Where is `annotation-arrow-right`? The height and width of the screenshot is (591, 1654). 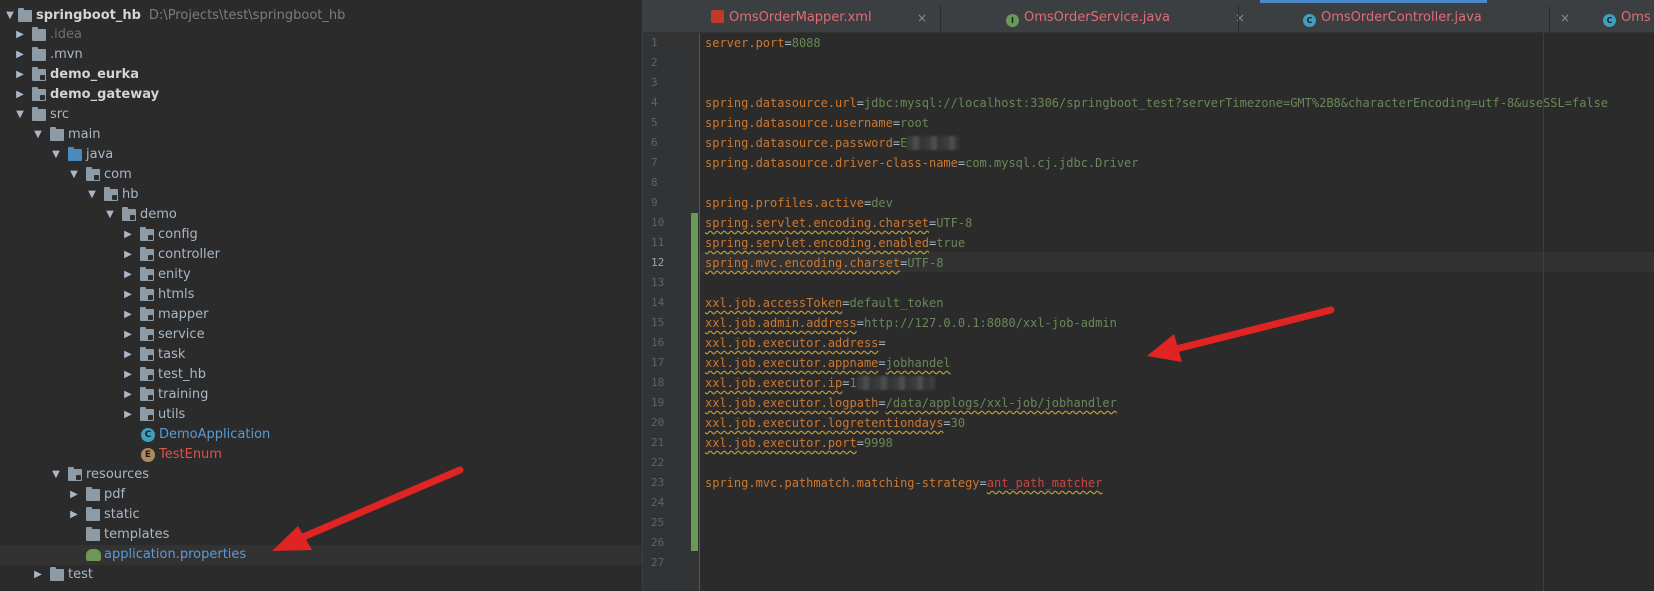 annotation-arrow-right is located at coordinates (1241, 334).